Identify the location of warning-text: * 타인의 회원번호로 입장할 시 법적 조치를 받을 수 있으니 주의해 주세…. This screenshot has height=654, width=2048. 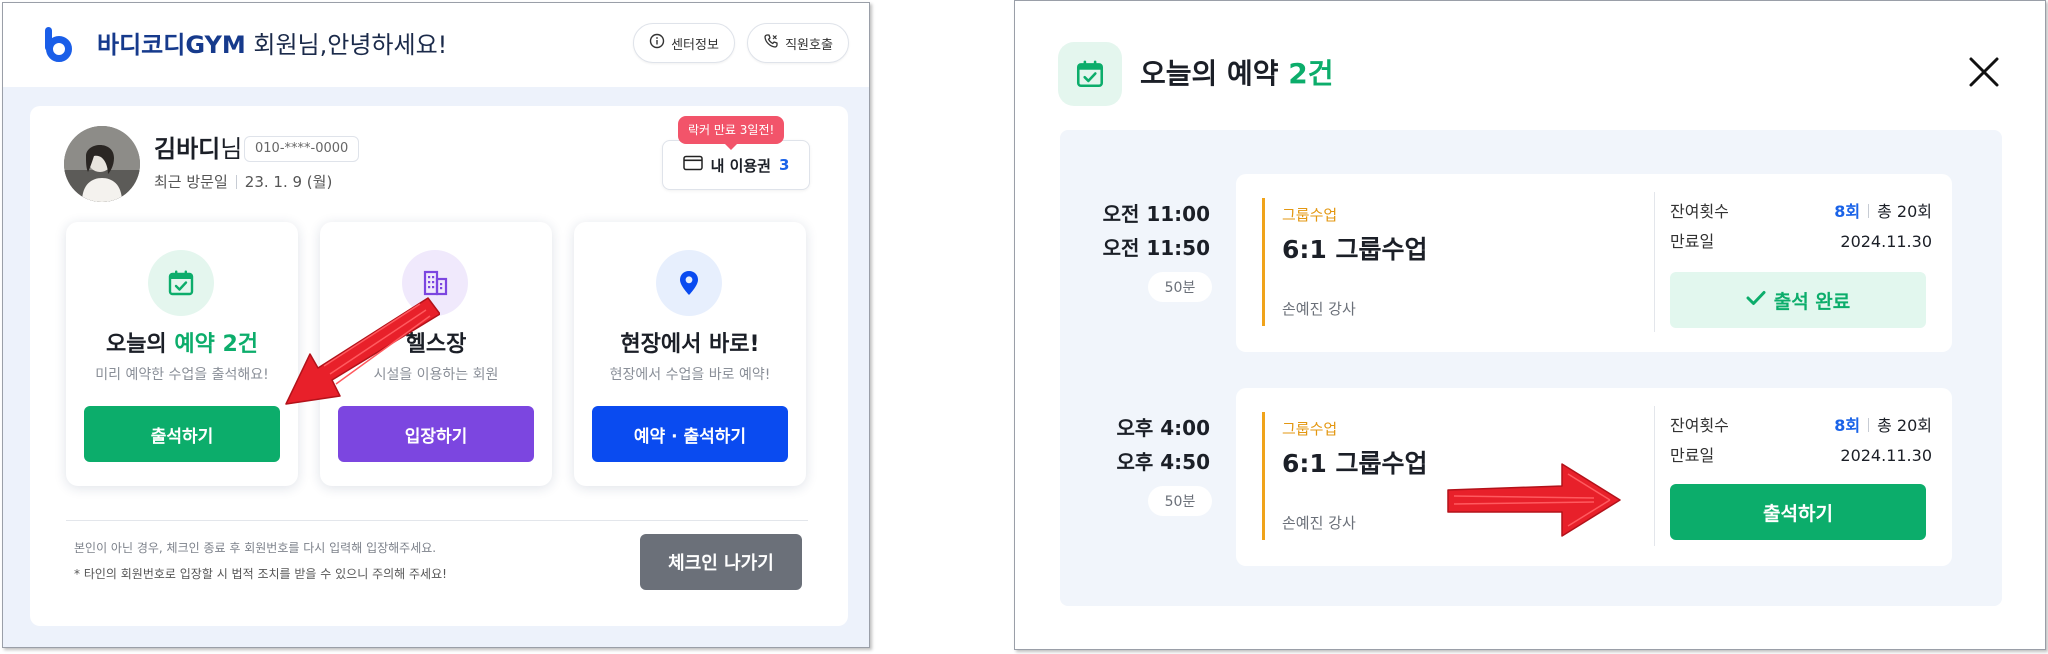
(260, 574).